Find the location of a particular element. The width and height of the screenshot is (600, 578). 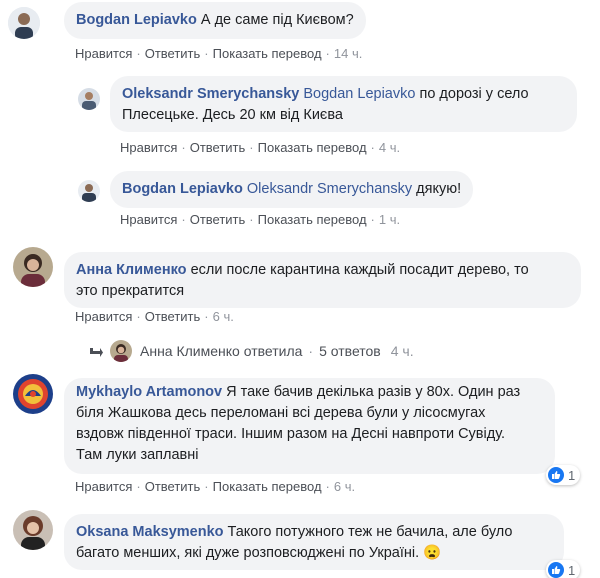

replies-author: Анна Клименко is located at coordinates (190, 351).